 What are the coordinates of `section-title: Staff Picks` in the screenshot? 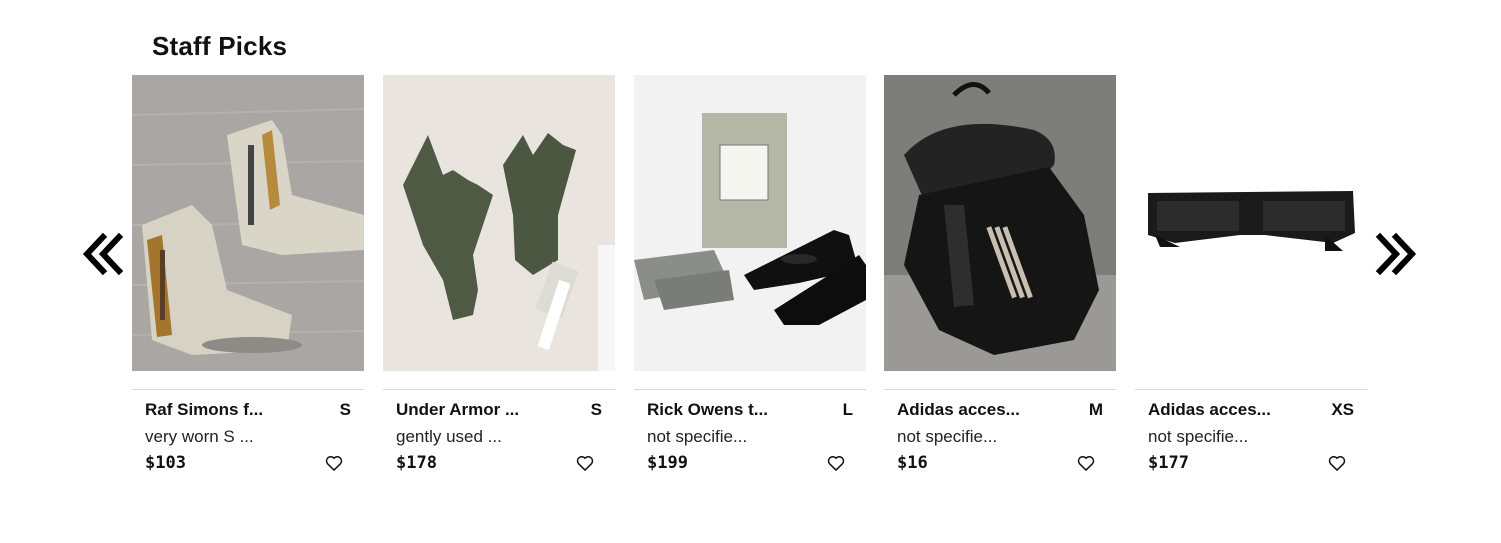 It's located at (220, 46).